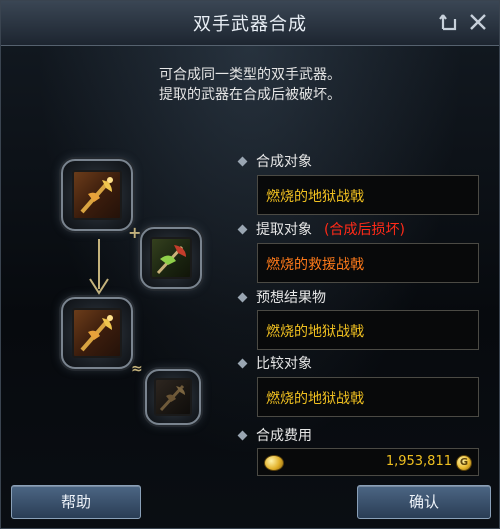  I want to click on field-label-material: 提取对象 (合成后损坏), so click(321, 229).